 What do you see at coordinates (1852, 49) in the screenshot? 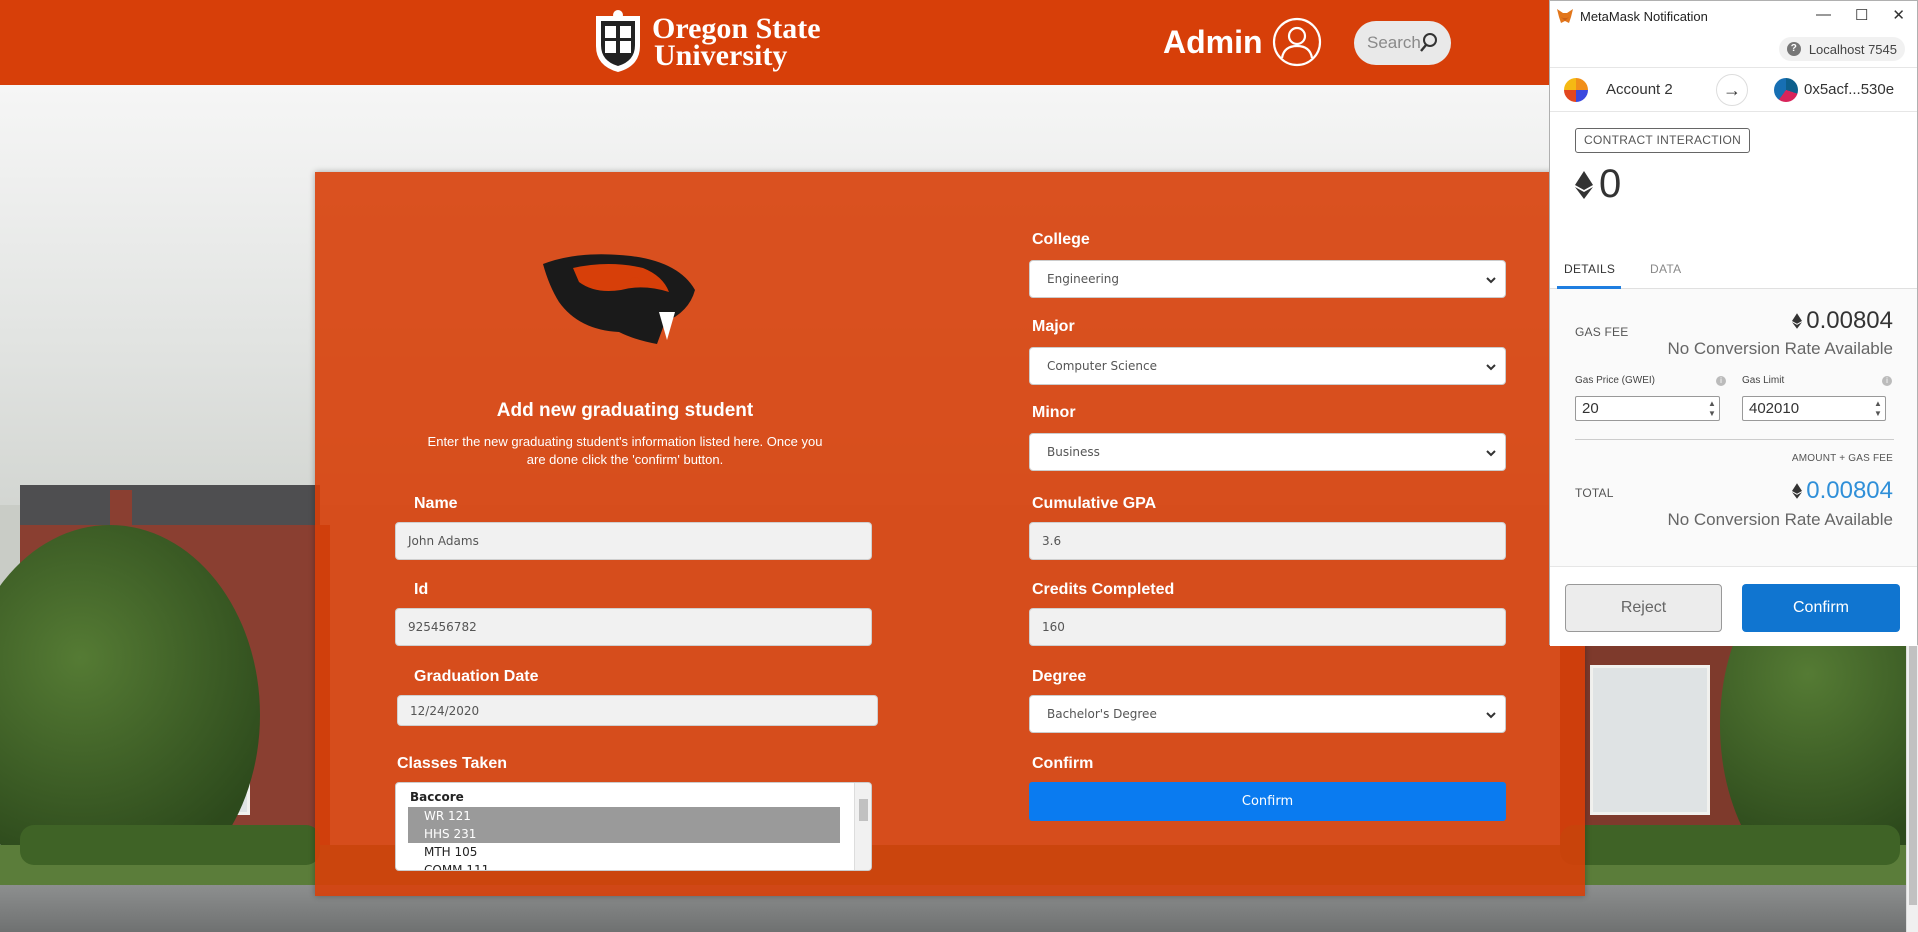
I see `network-name: Localhost 7545` at bounding box center [1852, 49].